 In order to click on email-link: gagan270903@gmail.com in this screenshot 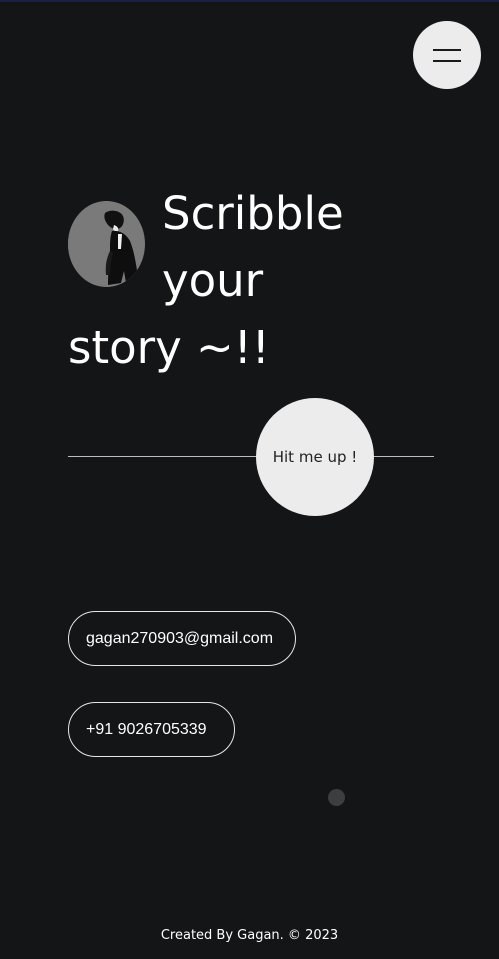, I will do `click(182, 638)`.